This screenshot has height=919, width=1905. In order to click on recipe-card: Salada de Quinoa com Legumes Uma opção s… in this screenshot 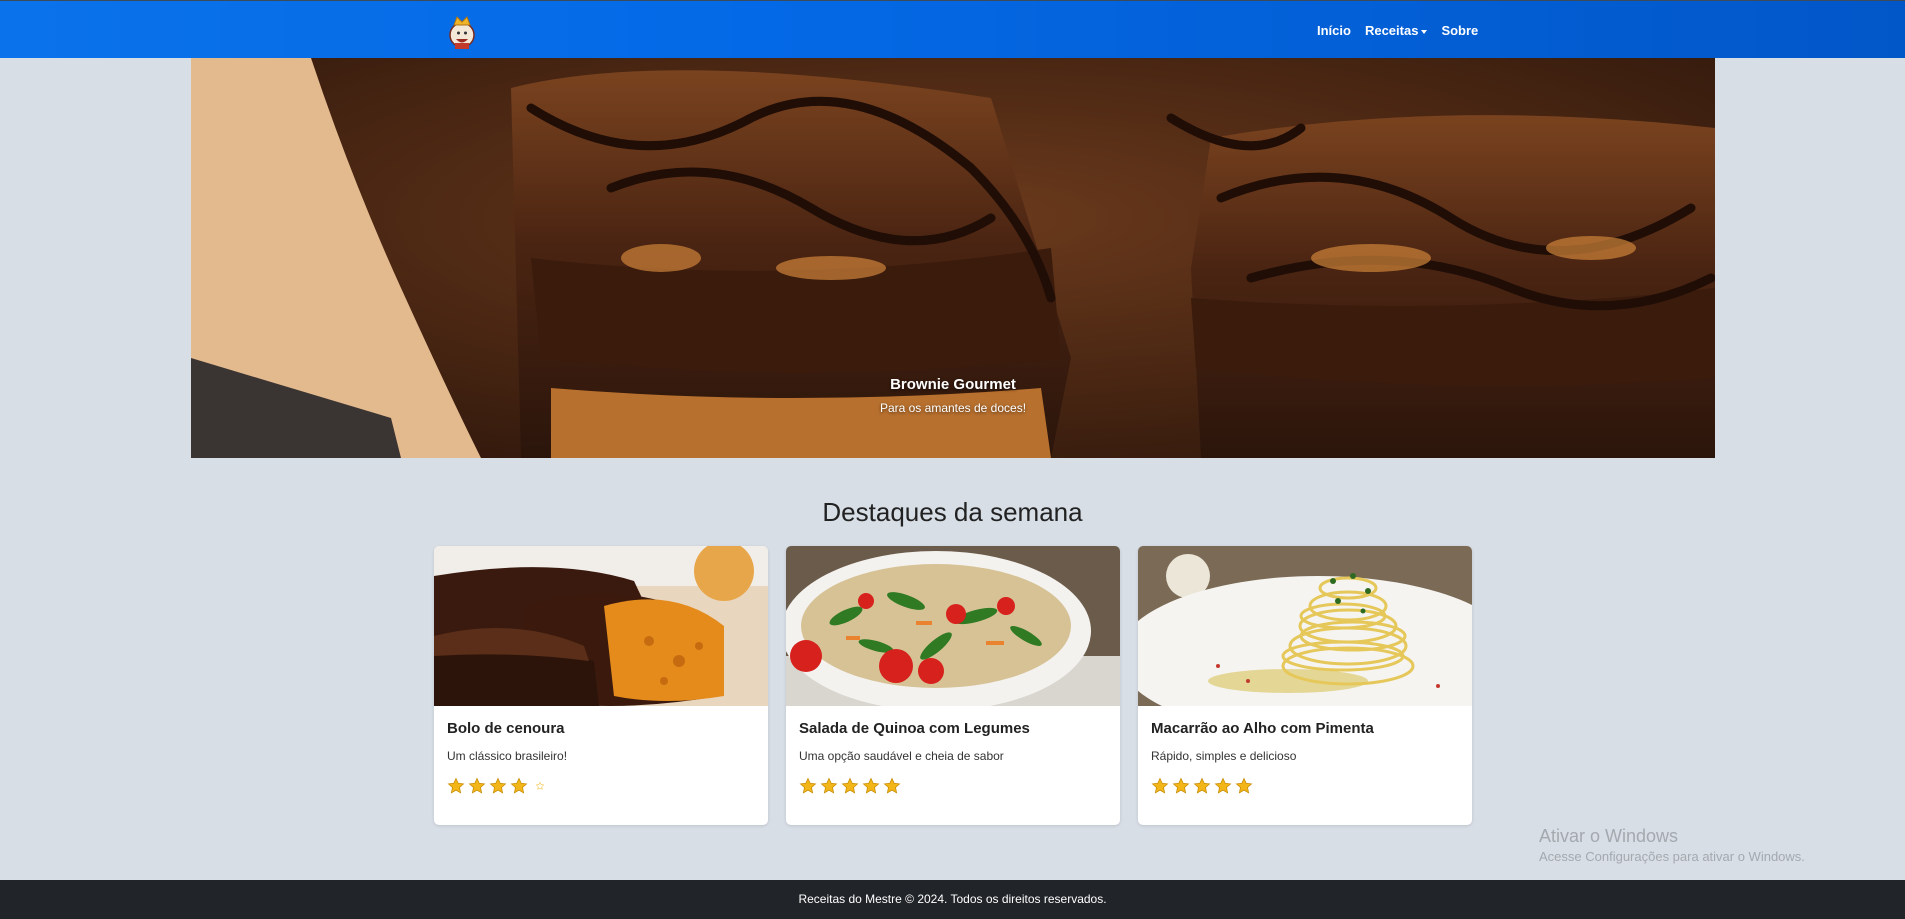, I will do `click(953, 685)`.